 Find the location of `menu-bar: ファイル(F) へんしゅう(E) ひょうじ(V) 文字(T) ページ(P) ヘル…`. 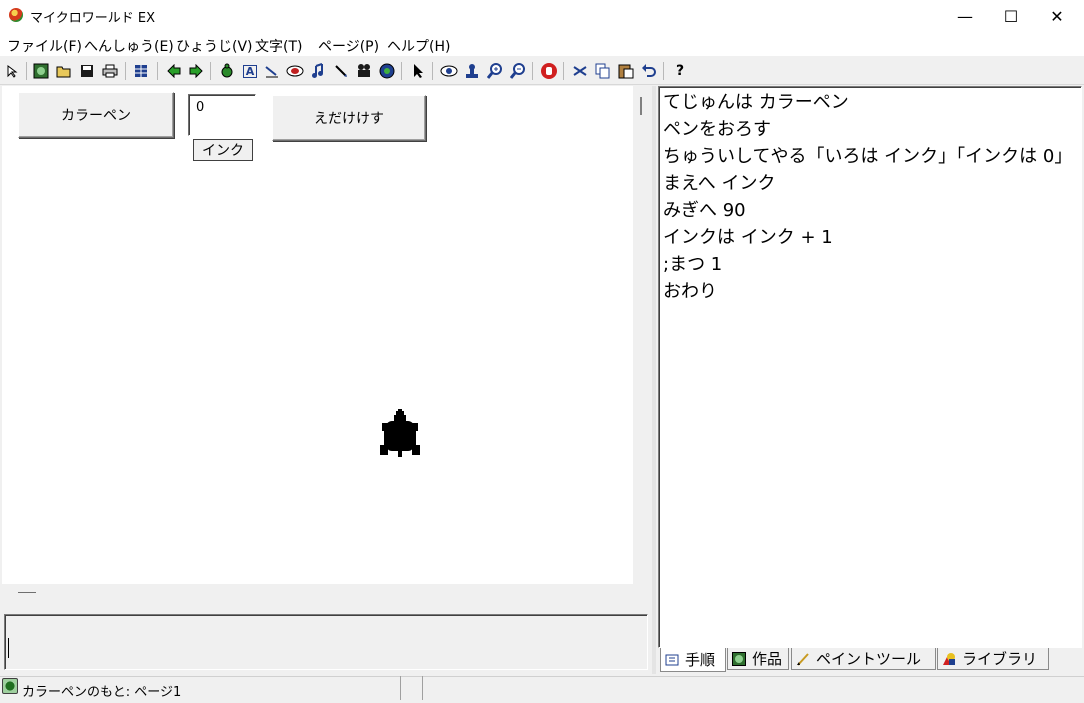

menu-bar: ファイル(F) へんしゅう(E) ひょうじ(V) 文字(T) ページ(P) ヘル… is located at coordinates (542, 44).